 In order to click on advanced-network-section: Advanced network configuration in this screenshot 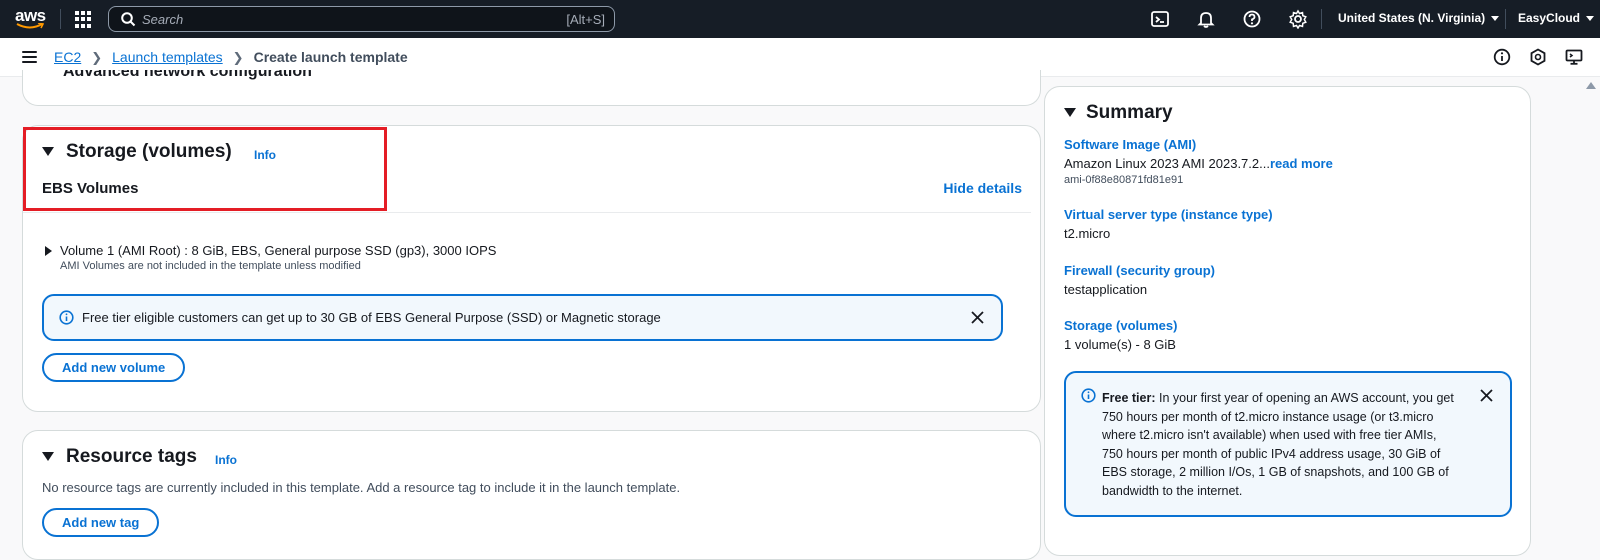, I will do `click(531, 88)`.